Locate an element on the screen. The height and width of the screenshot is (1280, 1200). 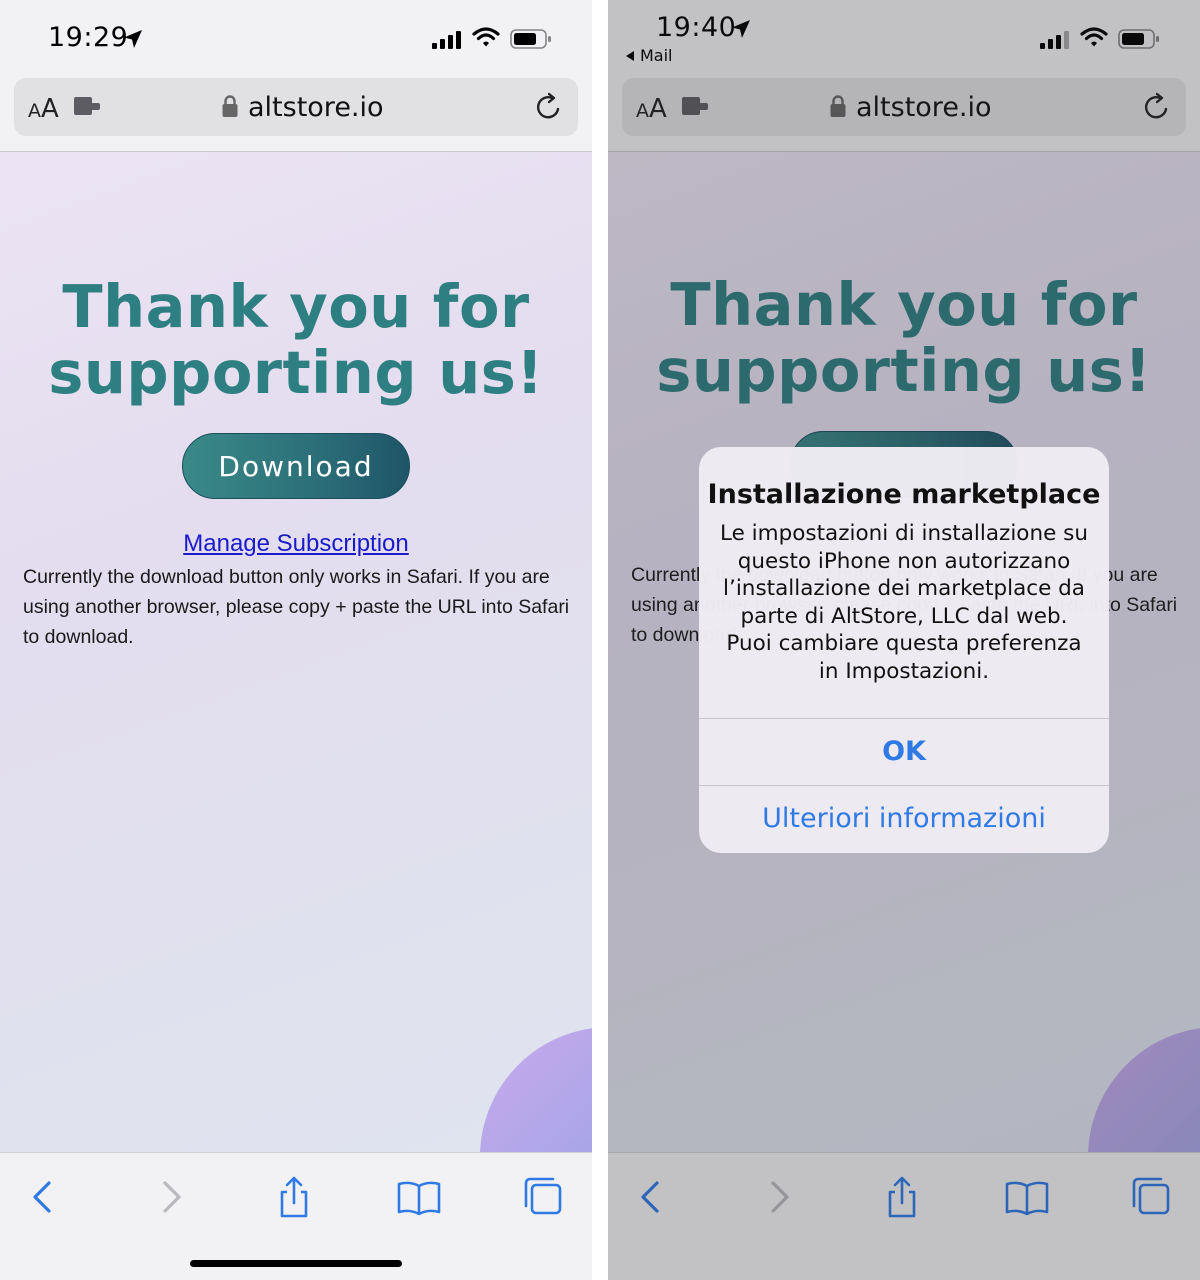
share-icon is located at coordinates (294, 1197).